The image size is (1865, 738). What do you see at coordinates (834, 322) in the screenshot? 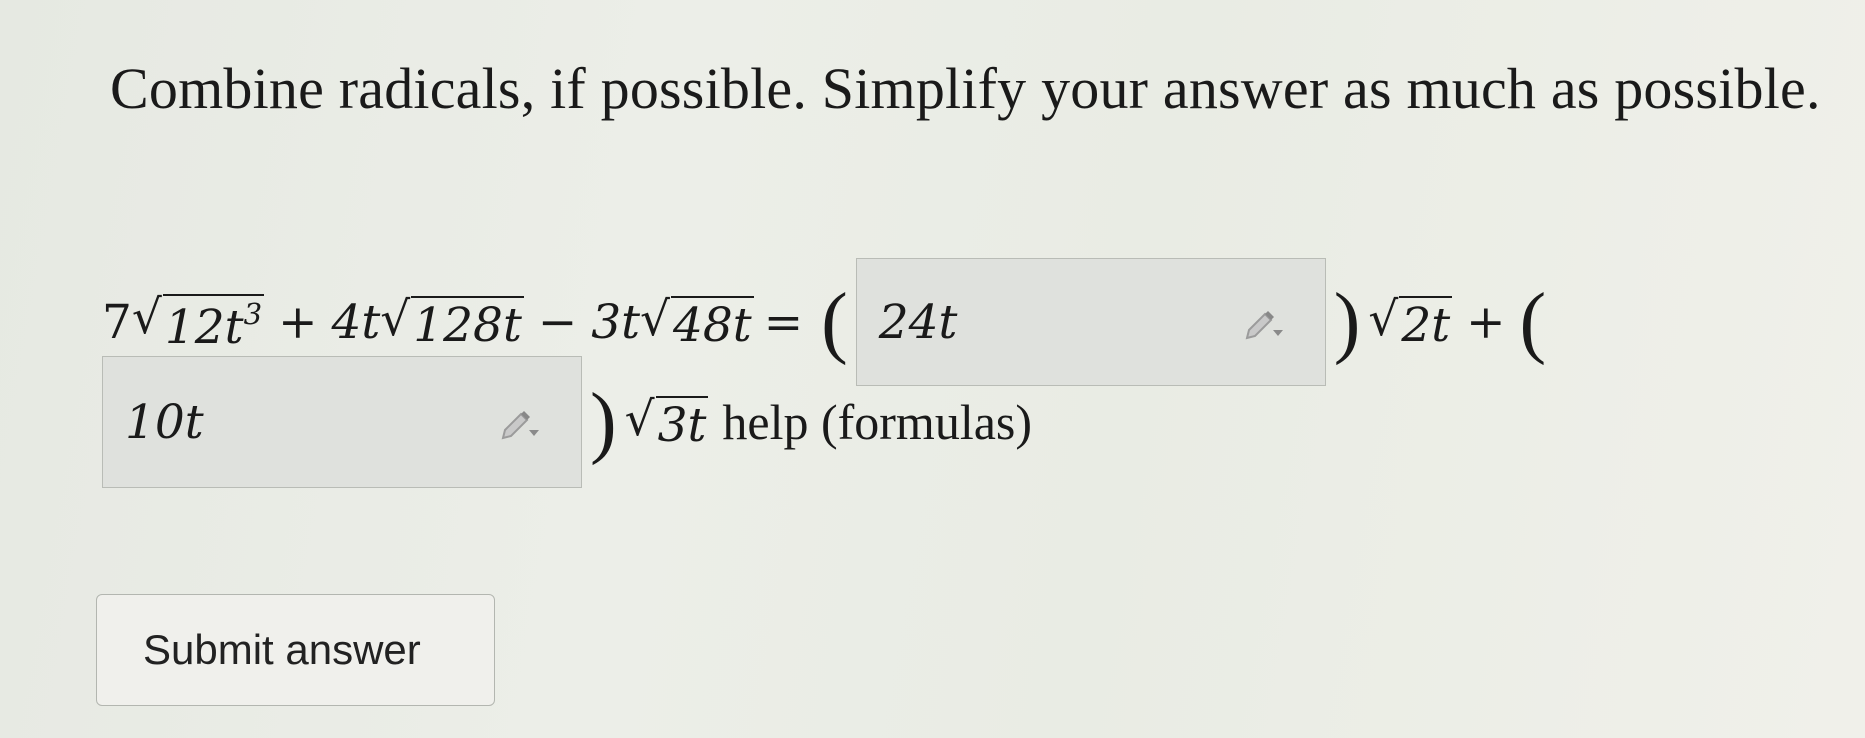
I see `open-paren: (` at bounding box center [834, 322].